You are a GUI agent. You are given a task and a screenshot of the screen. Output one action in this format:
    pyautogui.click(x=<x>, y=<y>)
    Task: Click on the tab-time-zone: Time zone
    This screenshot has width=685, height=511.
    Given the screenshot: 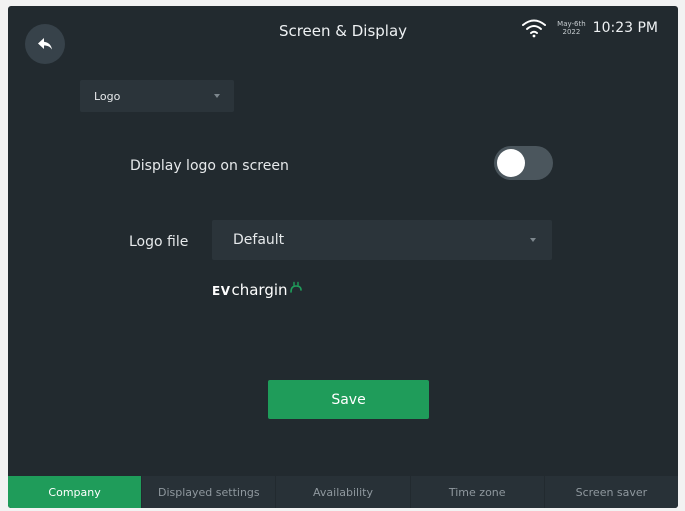 What is the action you would take?
    pyautogui.click(x=478, y=492)
    